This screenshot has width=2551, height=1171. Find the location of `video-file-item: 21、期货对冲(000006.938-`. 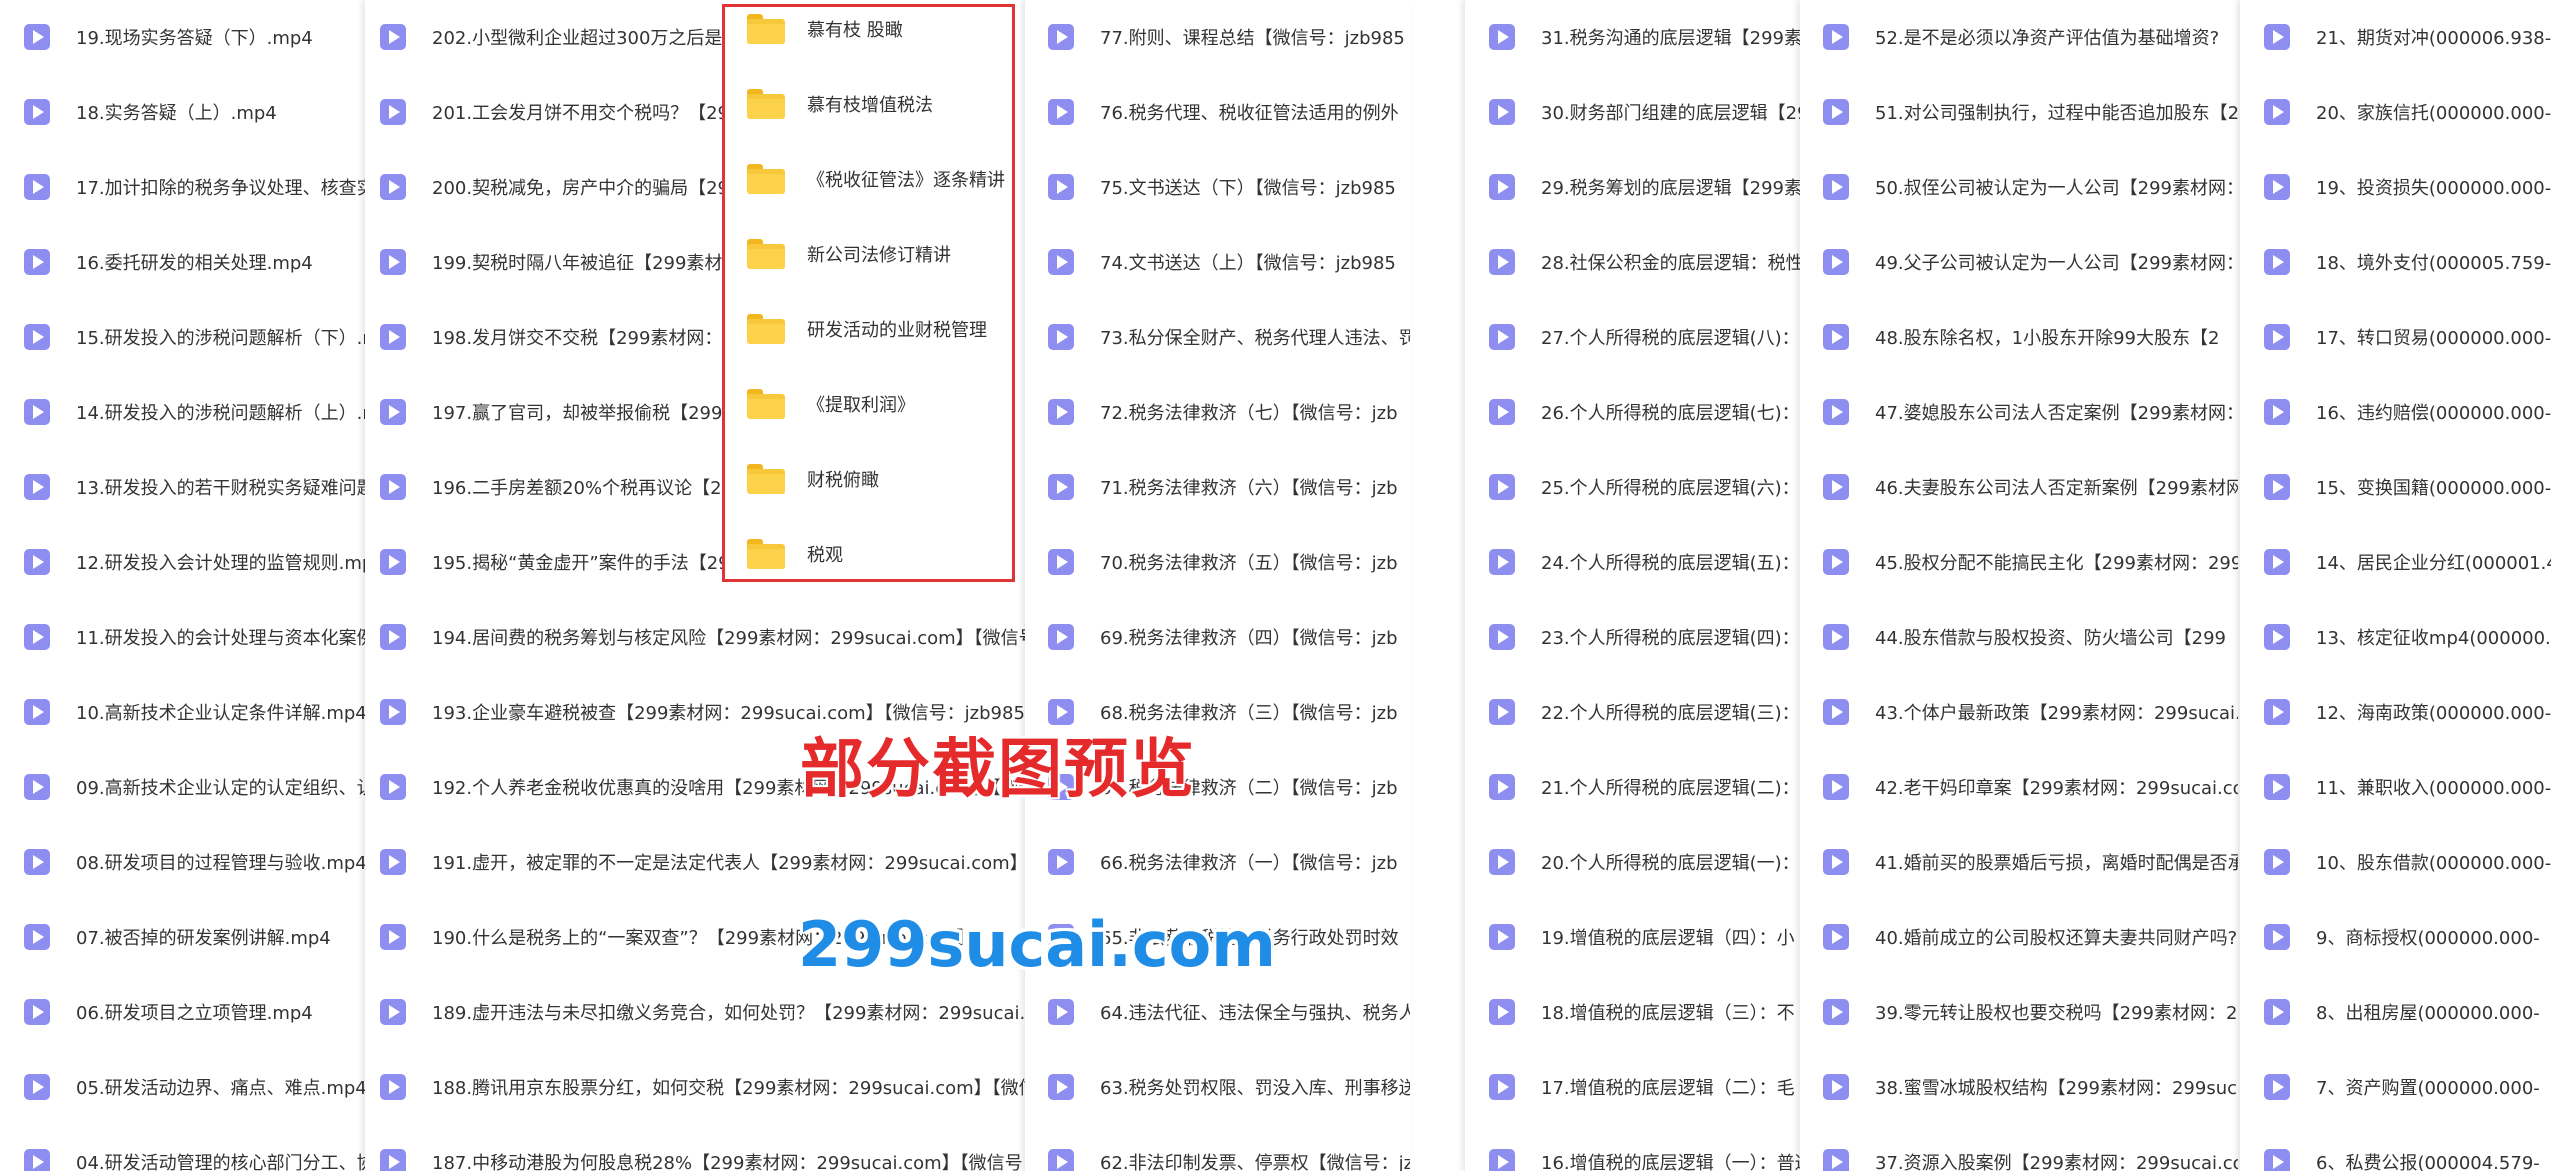

video-file-item: 21、期货对冲(000006.938- is located at coordinates (2395, 37).